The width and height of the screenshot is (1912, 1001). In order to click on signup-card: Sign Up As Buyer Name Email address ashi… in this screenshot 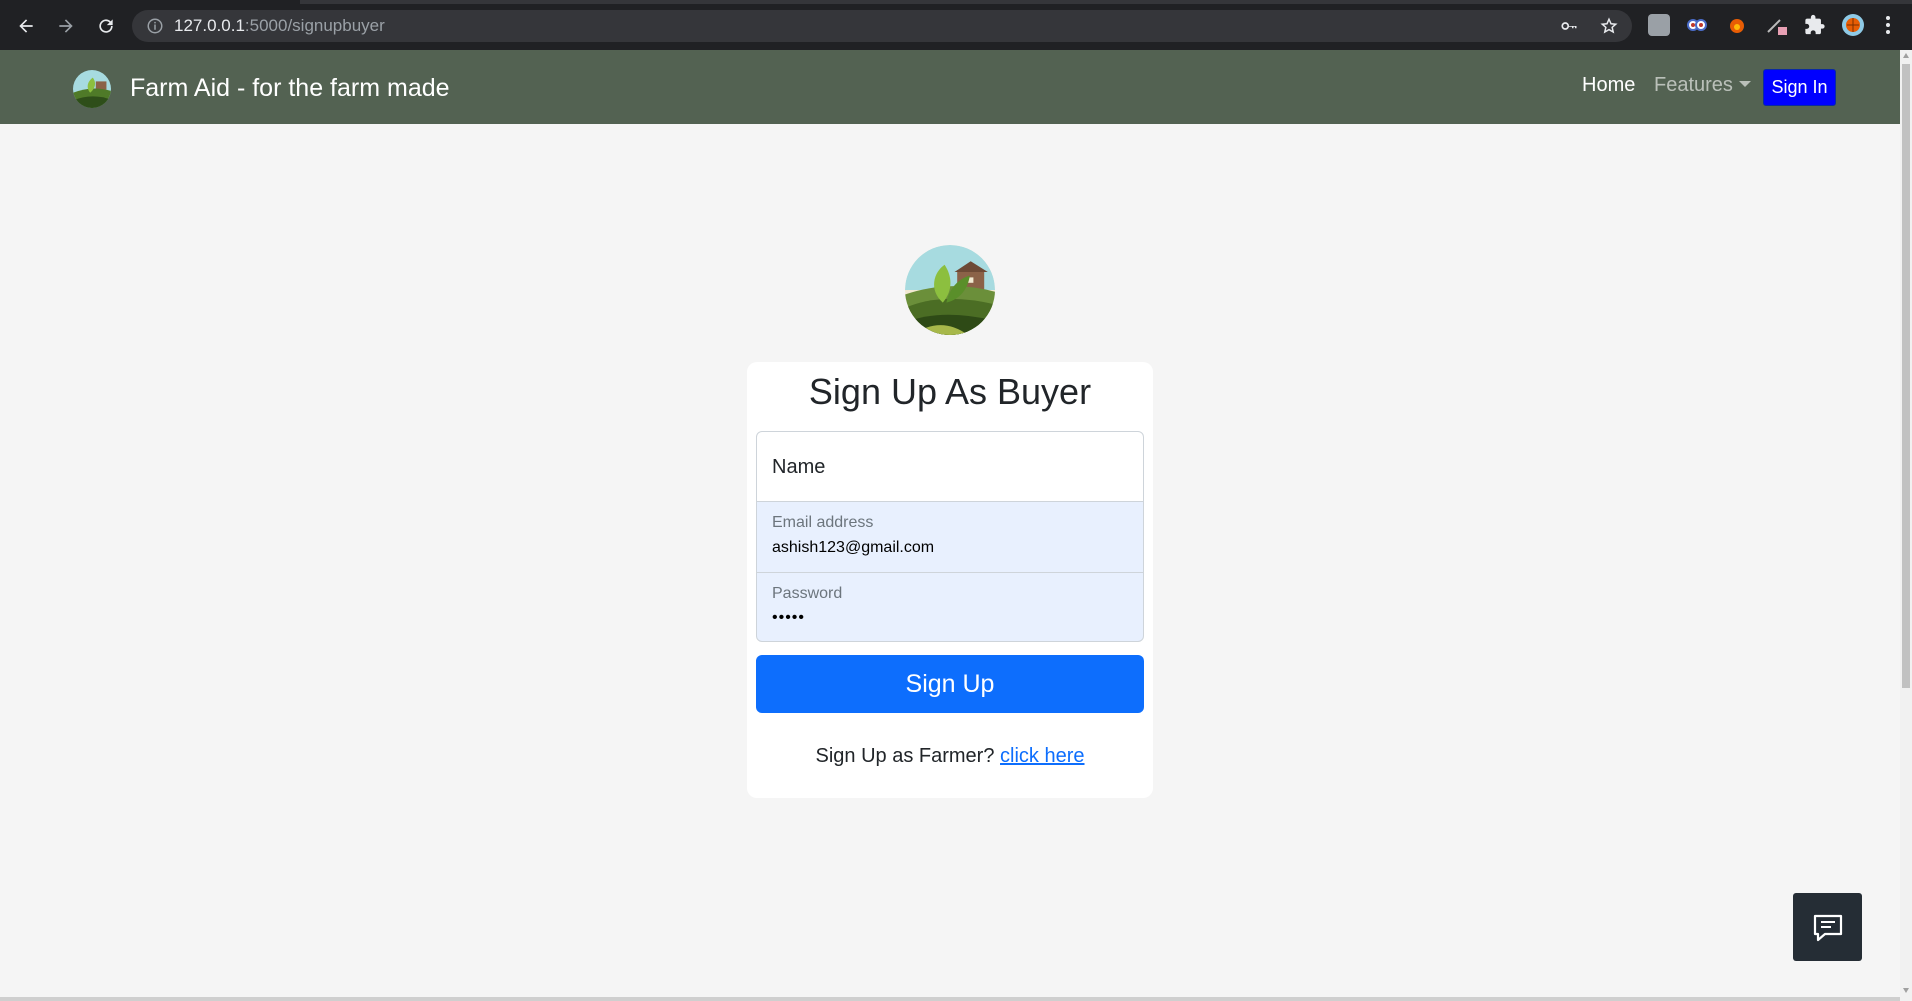, I will do `click(950, 580)`.